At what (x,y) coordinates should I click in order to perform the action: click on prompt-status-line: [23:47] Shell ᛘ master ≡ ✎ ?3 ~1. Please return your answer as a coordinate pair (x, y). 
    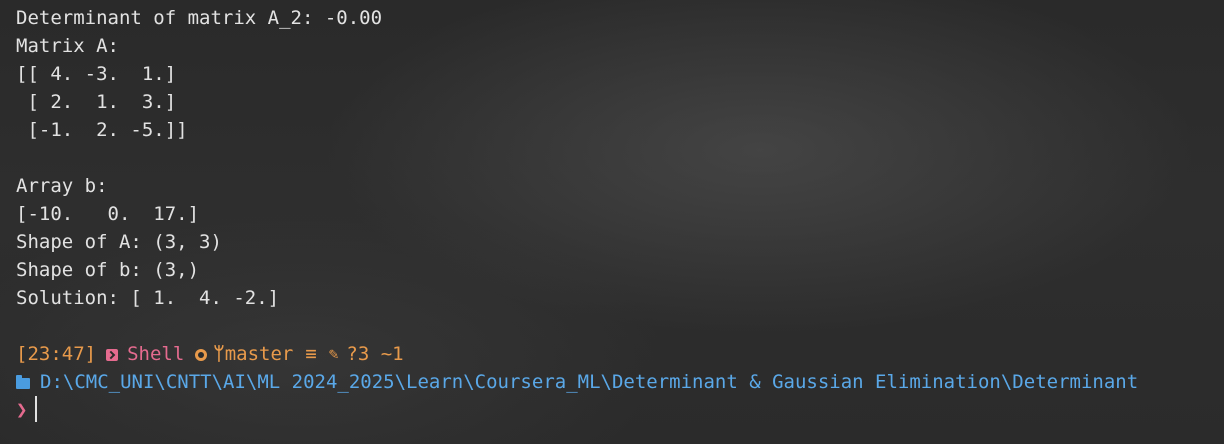
    Looking at the image, I should click on (210, 354).